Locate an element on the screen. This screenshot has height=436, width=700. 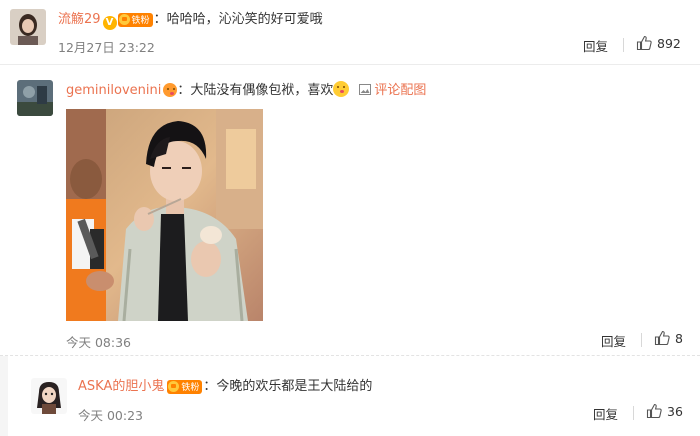
comment-body: geminilovenini ：大陆没有偶像包袱，喜欢 评论配图 is located at coordinates (246, 88).